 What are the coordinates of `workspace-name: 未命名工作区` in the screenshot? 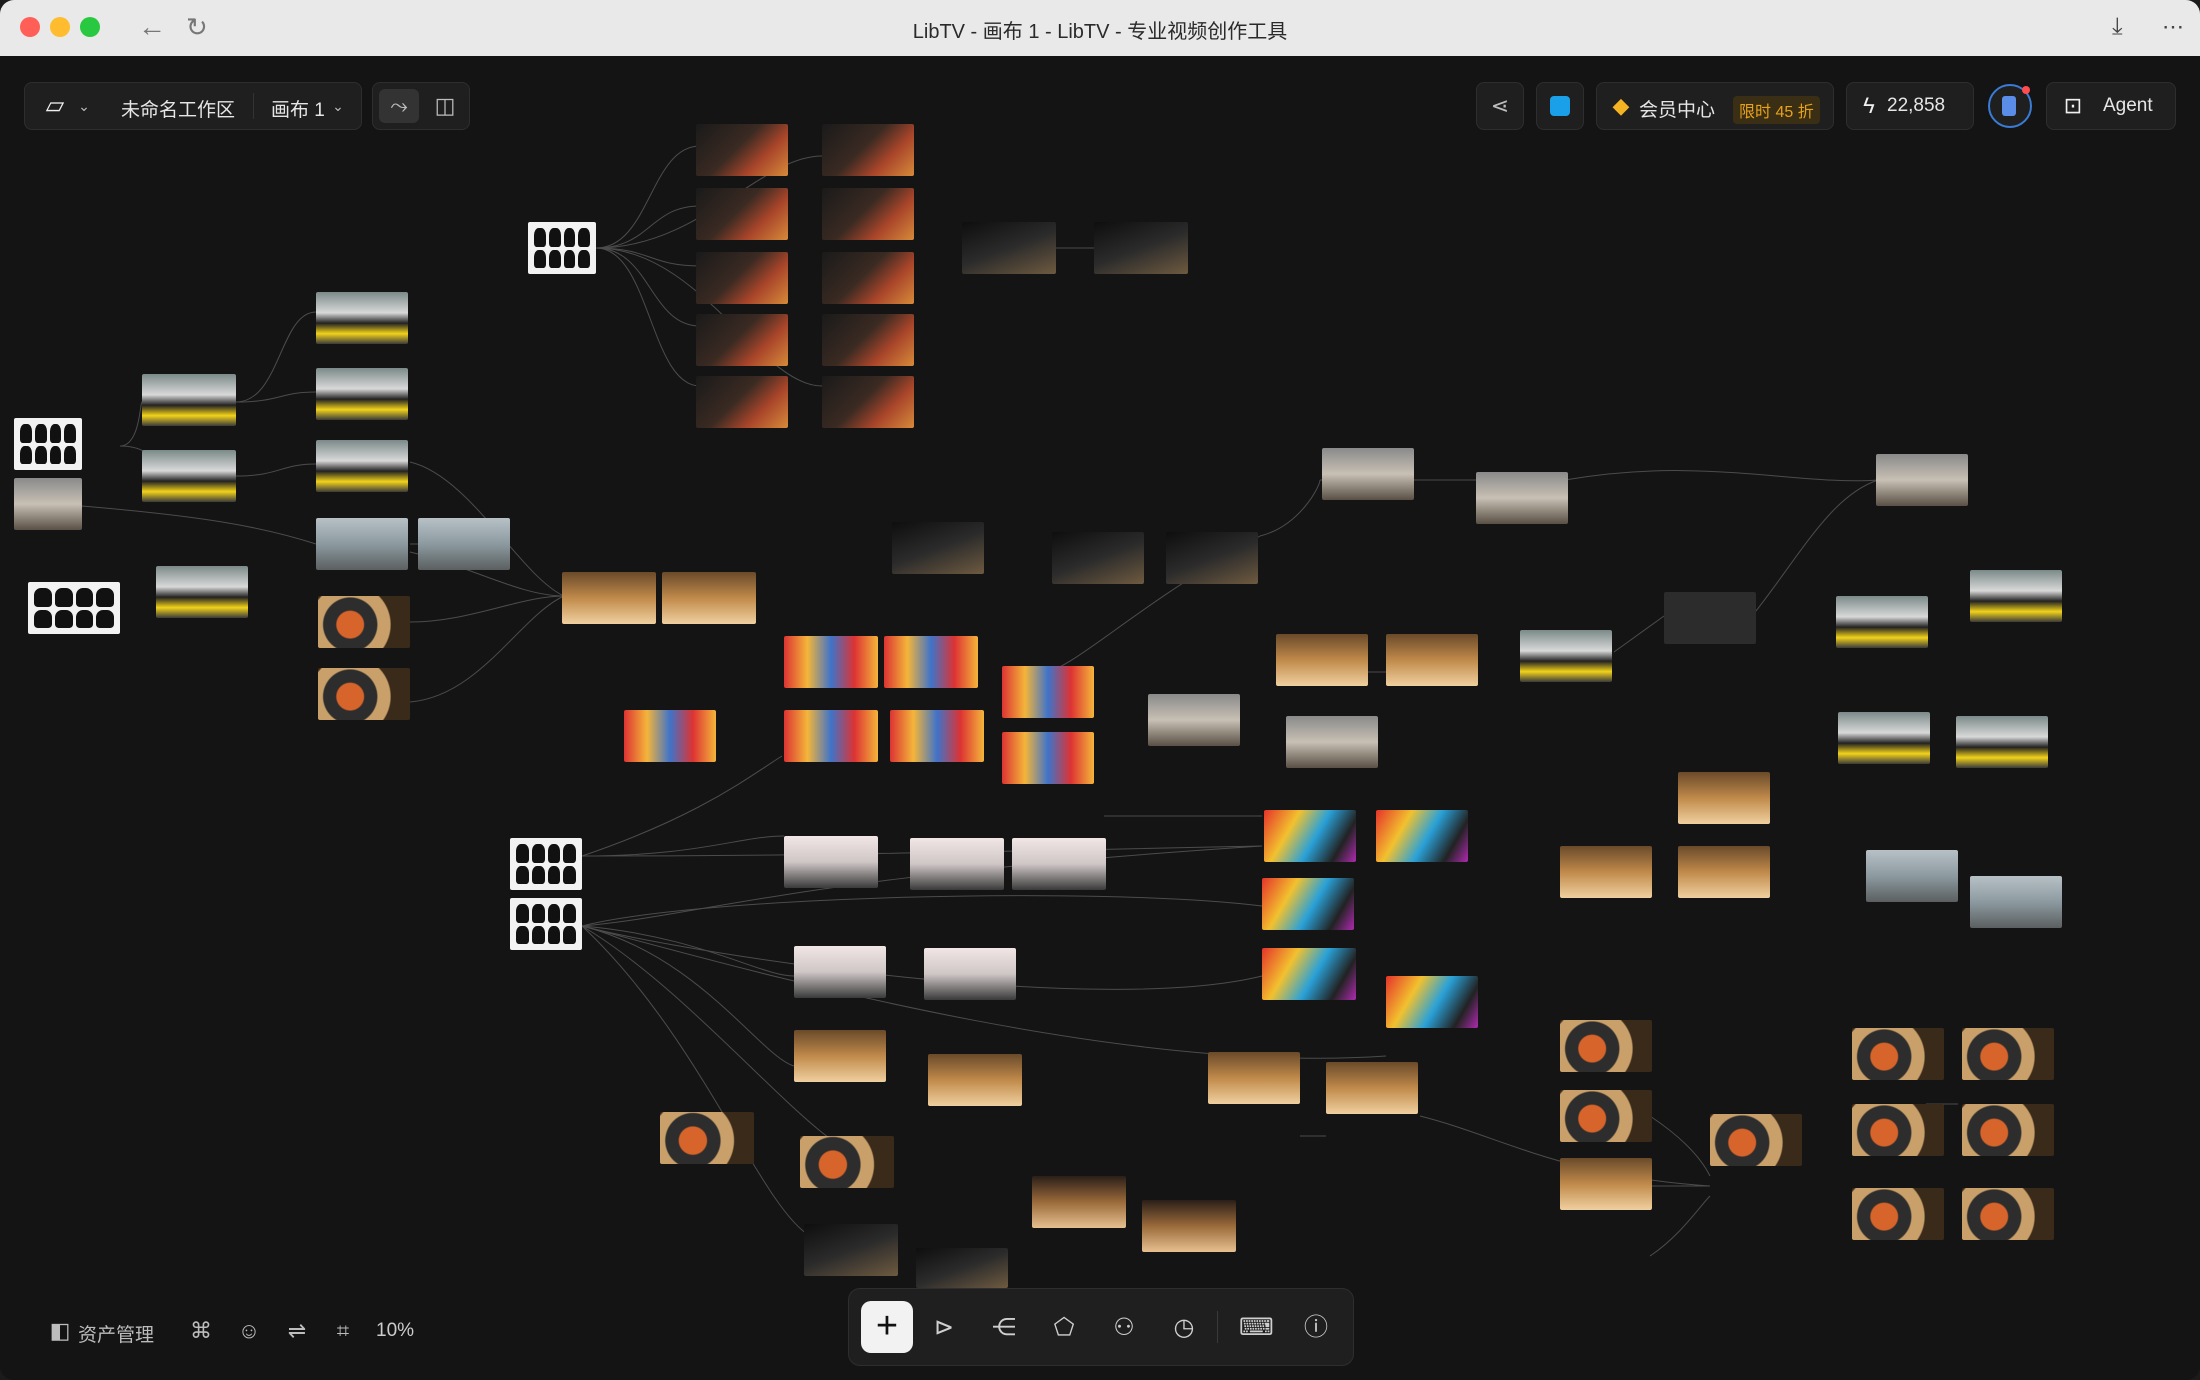 It's located at (178, 108).